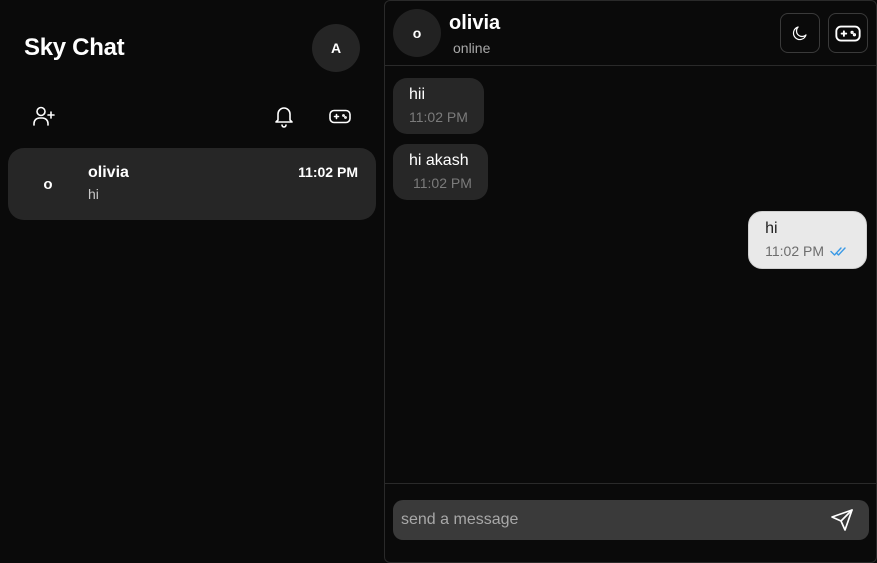  Describe the element at coordinates (108, 172) in the screenshot. I see `conversation-name: olivia` at that location.